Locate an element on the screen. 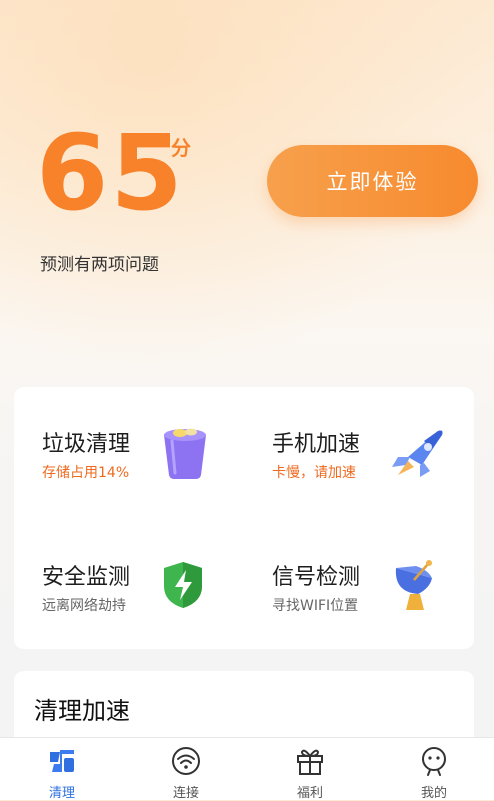  feature-security-monitor: 安全监测 远离网络劫持 is located at coordinates (129, 583).